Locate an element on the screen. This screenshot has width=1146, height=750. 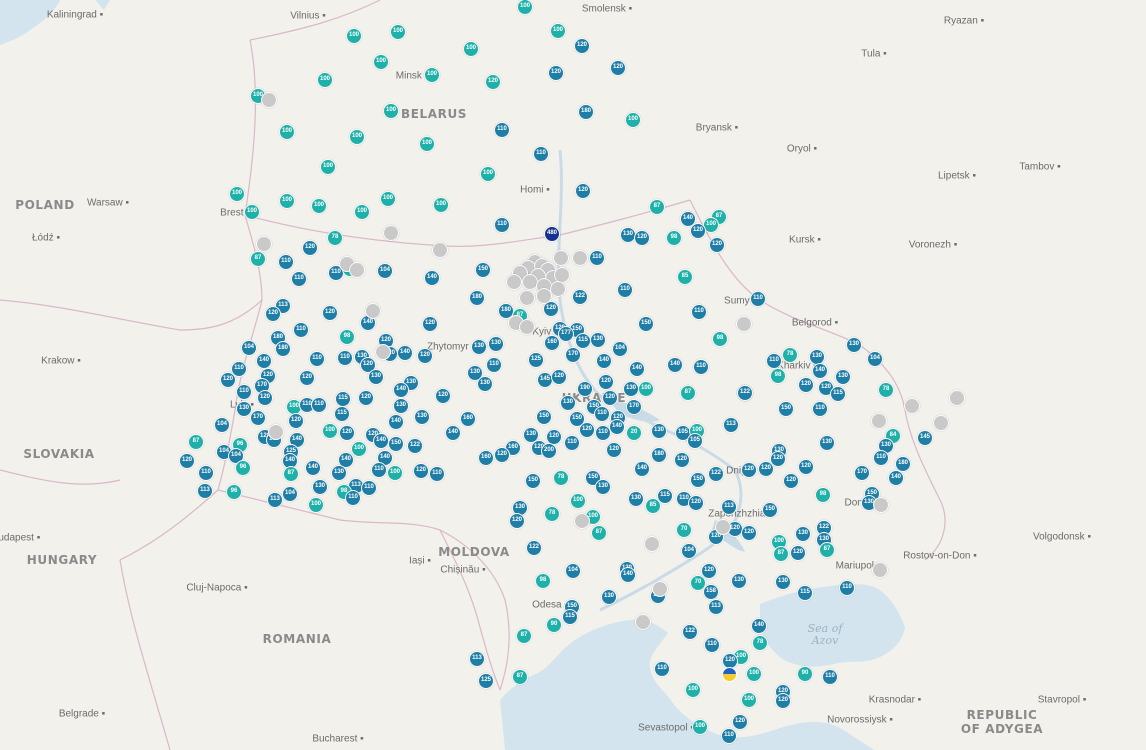
price-marker: 480 is located at coordinates (552, 234).